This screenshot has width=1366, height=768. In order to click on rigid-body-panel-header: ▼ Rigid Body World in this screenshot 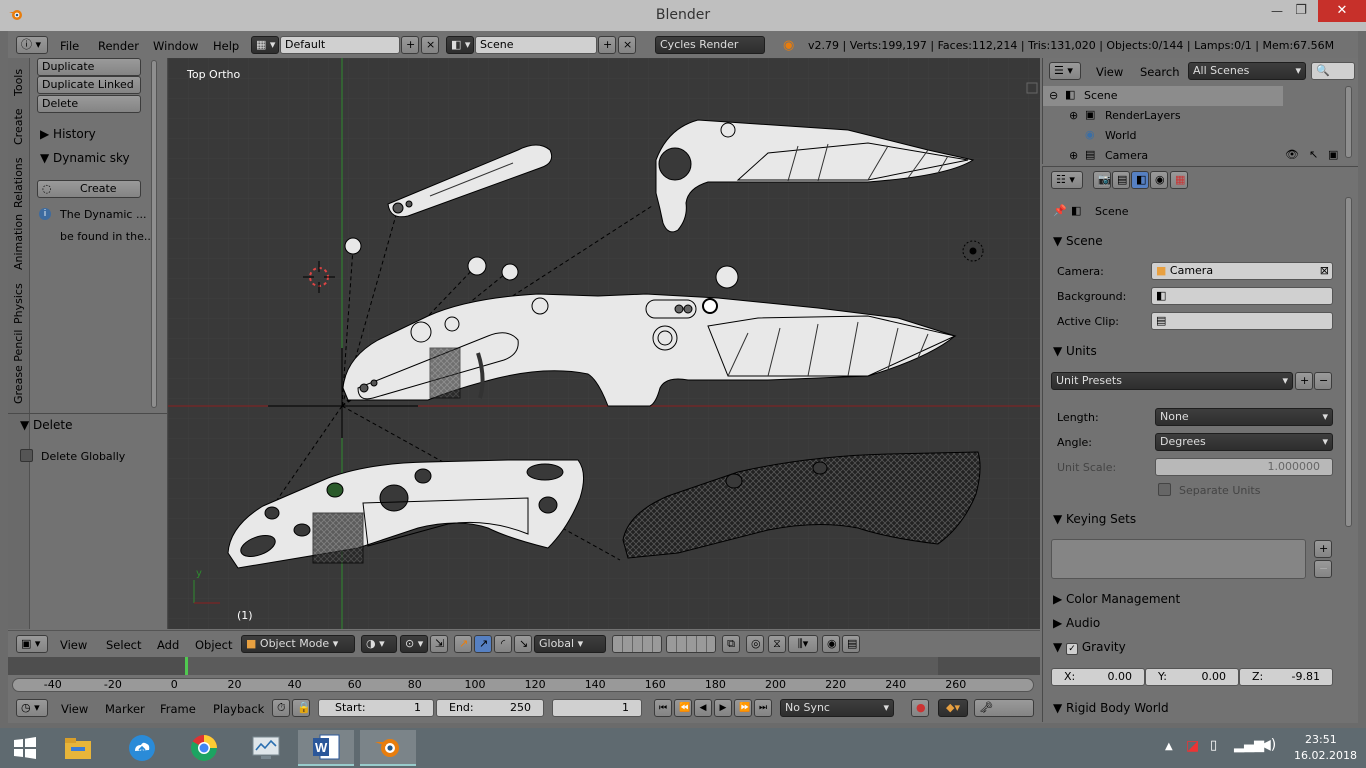, I will do `click(1111, 708)`.